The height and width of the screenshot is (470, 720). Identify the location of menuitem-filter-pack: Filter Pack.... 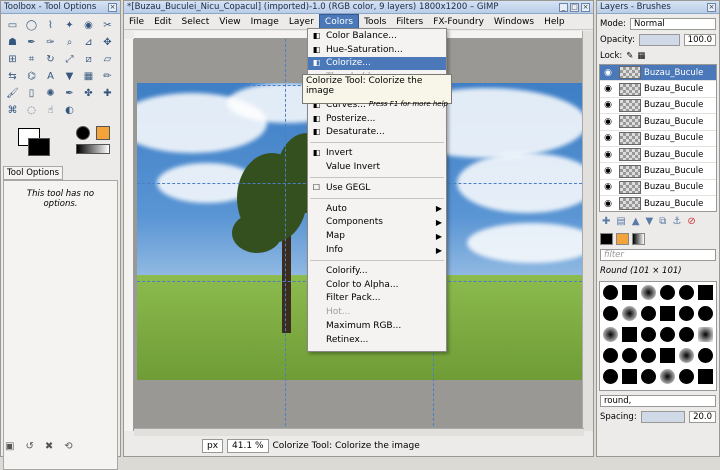
(377, 299).